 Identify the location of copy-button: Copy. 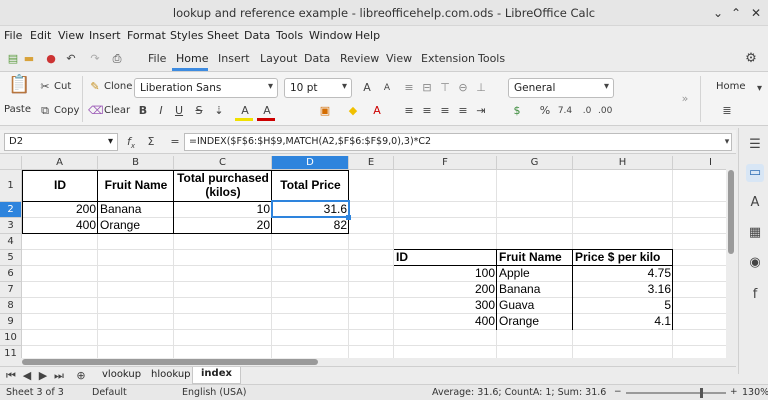
(66, 110).